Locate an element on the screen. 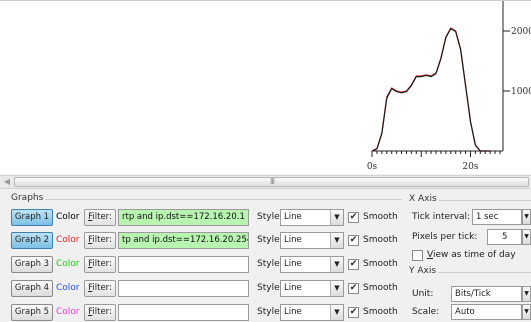 The height and width of the screenshot is (322, 531). graph-toggle-button: Graph 4 is located at coordinates (32, 288).